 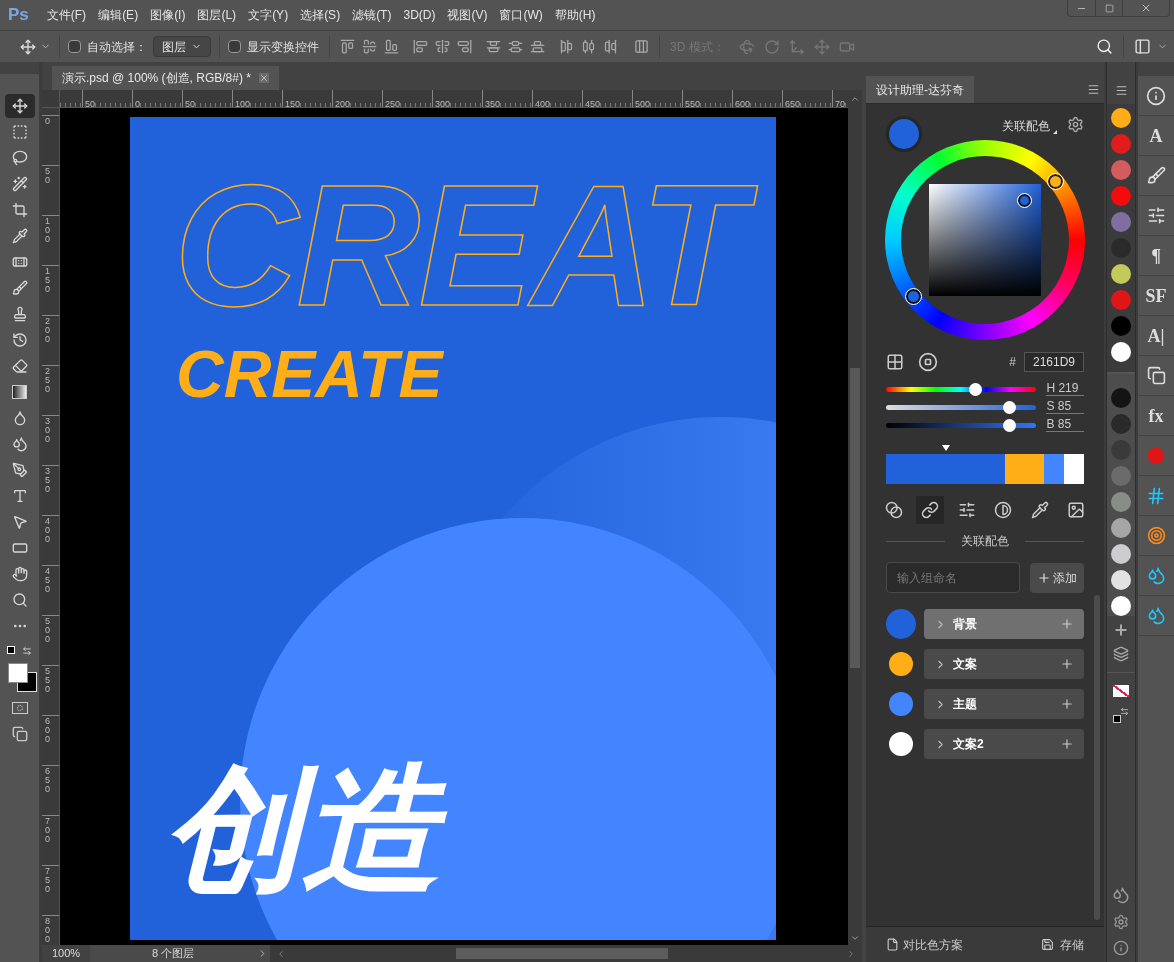 I want to click on horizontal-scrollbar, so click(x=566, y=953).